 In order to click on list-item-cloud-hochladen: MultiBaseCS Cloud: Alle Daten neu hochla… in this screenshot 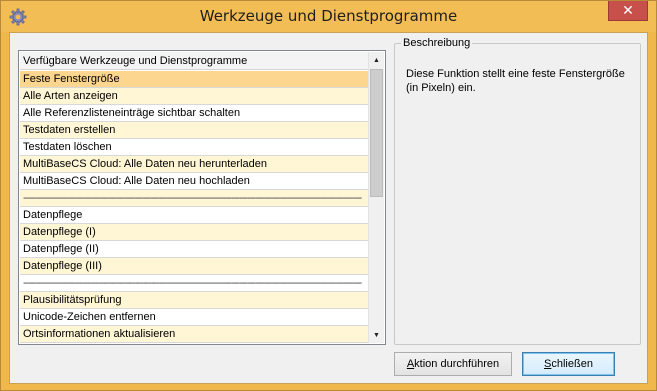, I will do `click(194, 181)`.